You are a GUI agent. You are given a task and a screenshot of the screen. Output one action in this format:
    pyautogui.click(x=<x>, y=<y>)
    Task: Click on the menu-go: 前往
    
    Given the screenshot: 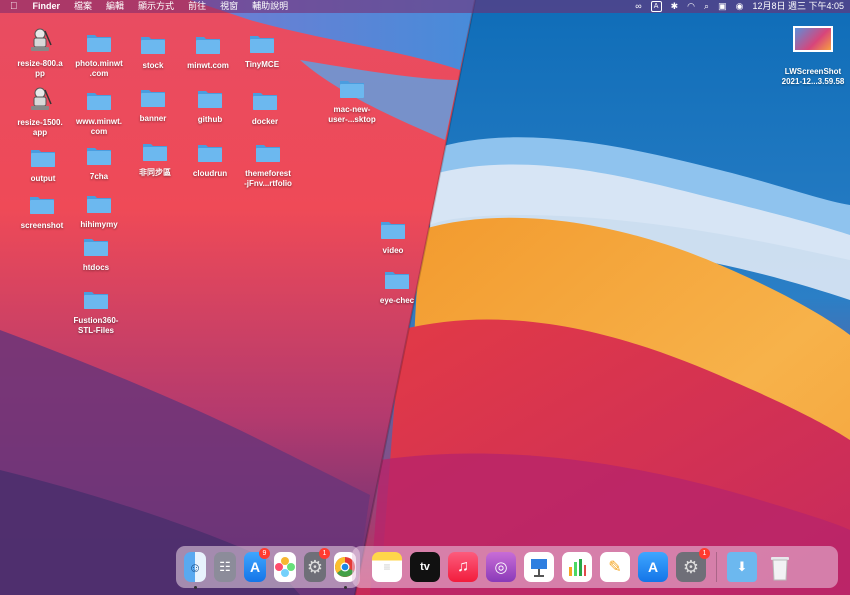 What is the action you would take?
    pyautogui.click(x=197, y=6)
    